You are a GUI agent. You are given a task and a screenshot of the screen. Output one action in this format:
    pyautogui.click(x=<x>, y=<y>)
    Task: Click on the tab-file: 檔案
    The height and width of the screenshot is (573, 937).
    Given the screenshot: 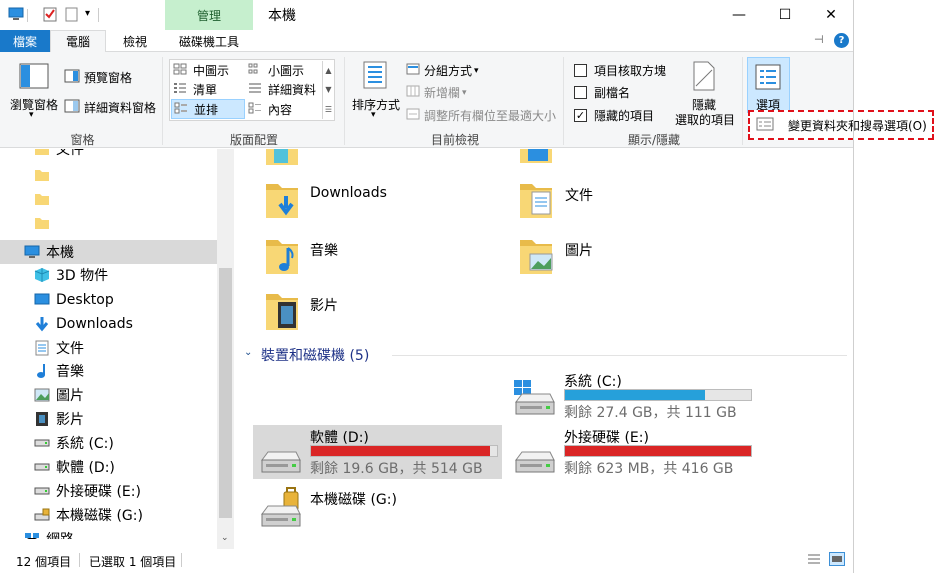 What is the action you would take?
    pyautogui.click(x=25, y=41)
    